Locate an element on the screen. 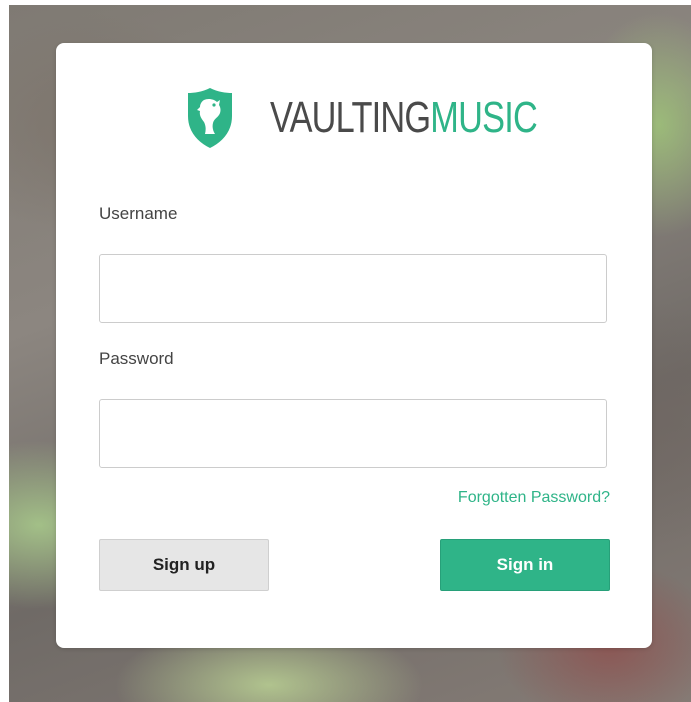 The width and height of the screenshot is (691, 702). forgot-password-link: Forgotten Password? is located at coordinates (534, 498).